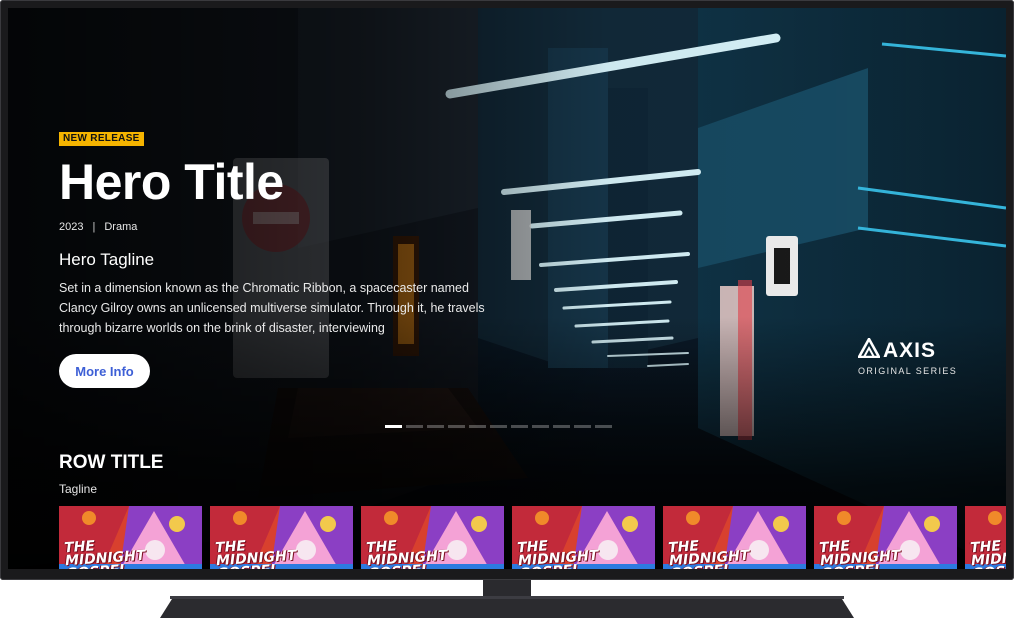 Image resolution: width=1014 pixels, height=618 pixels. I want to click on hero-pagination, so click(498, 426).